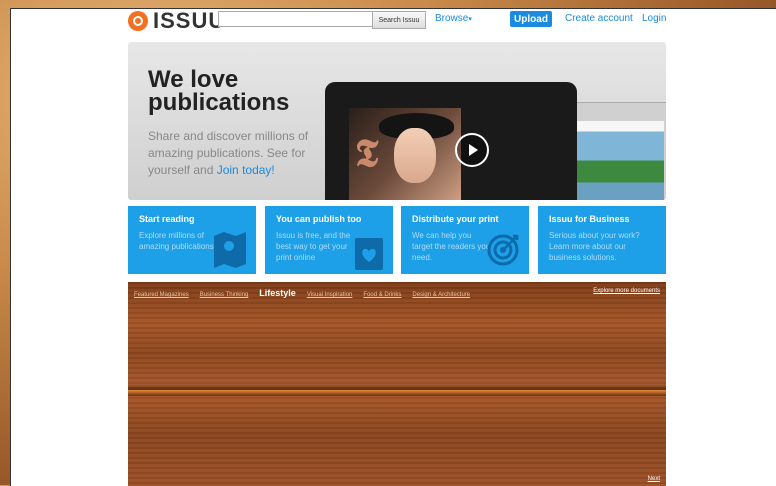 Image resolution: width=776 pixels, height=486 pixels. What do you see at coordinates (189, 20) in the screenshot?
I see `logo-text: ISSUU` at bounding box center [189, 20].